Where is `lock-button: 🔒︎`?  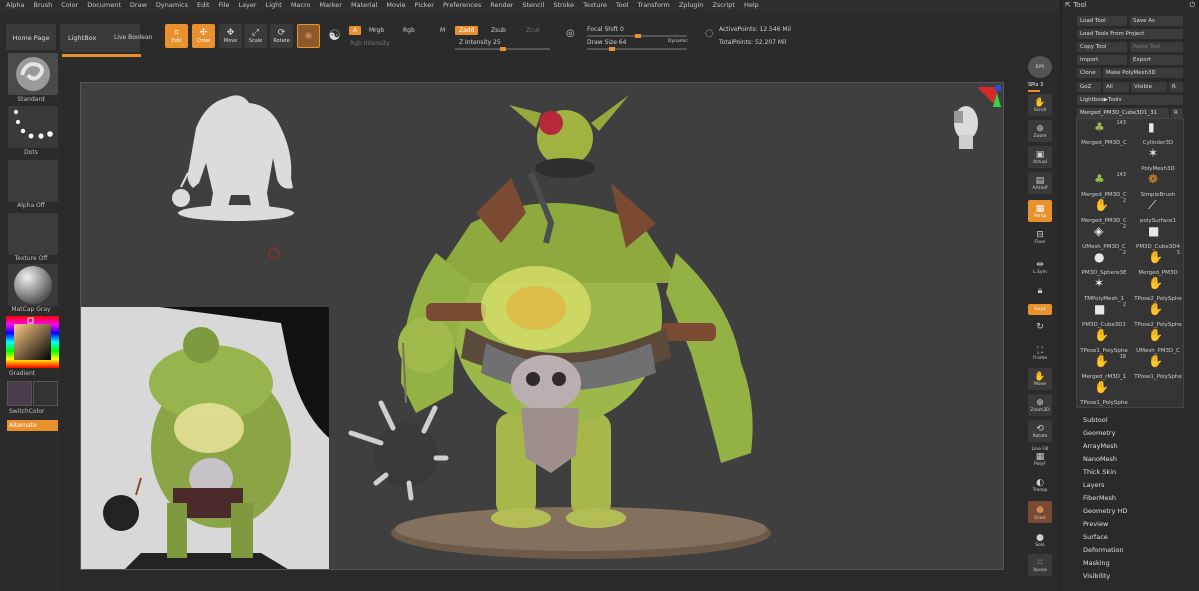 lock-button: 🔒︎ is located at coordinates (1040, 291).